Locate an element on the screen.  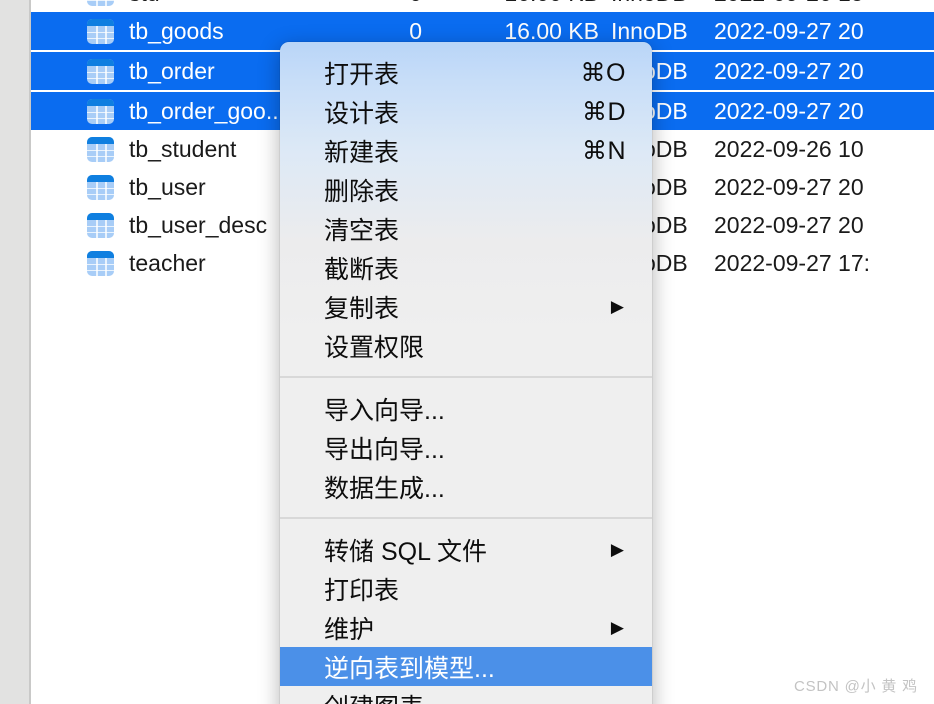
menu-item-shortcut: ⌘O is located at coordinates (603, 72).